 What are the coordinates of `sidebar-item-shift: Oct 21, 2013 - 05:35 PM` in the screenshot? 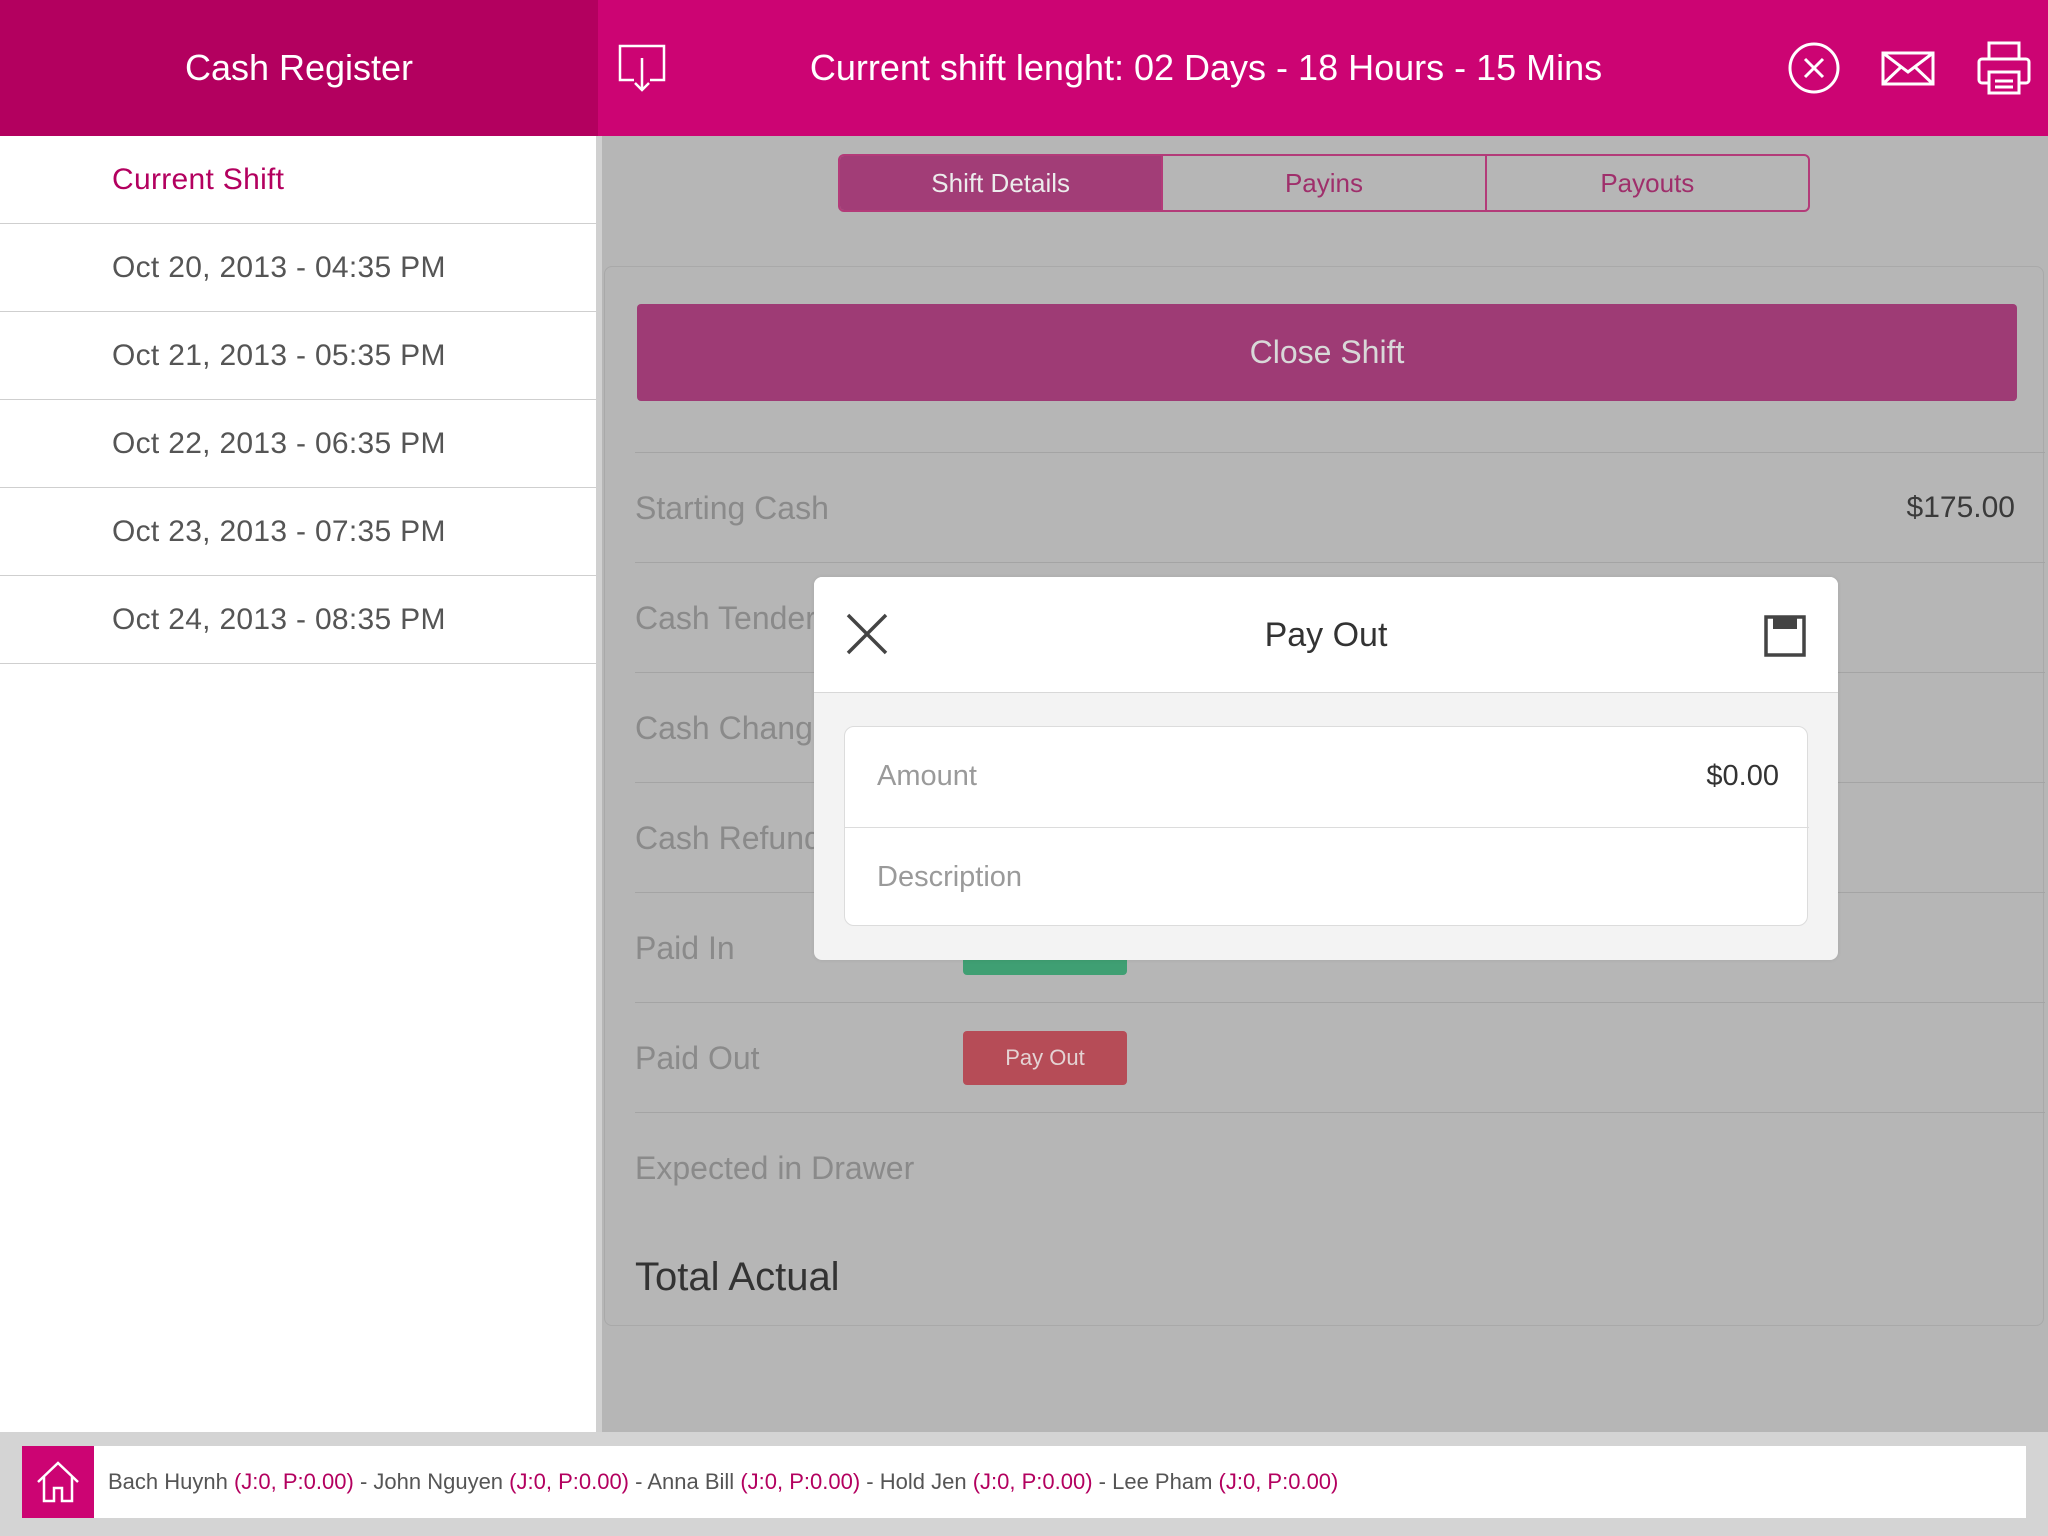 It's located at (298, 356).